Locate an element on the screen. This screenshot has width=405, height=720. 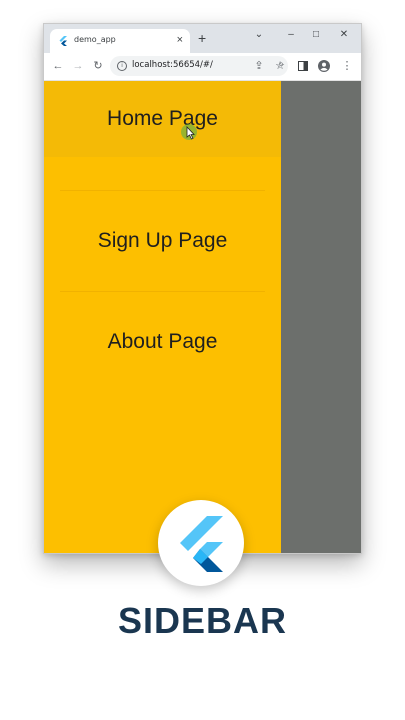
maximize-icon: □ is located at coordinates (316, 35).